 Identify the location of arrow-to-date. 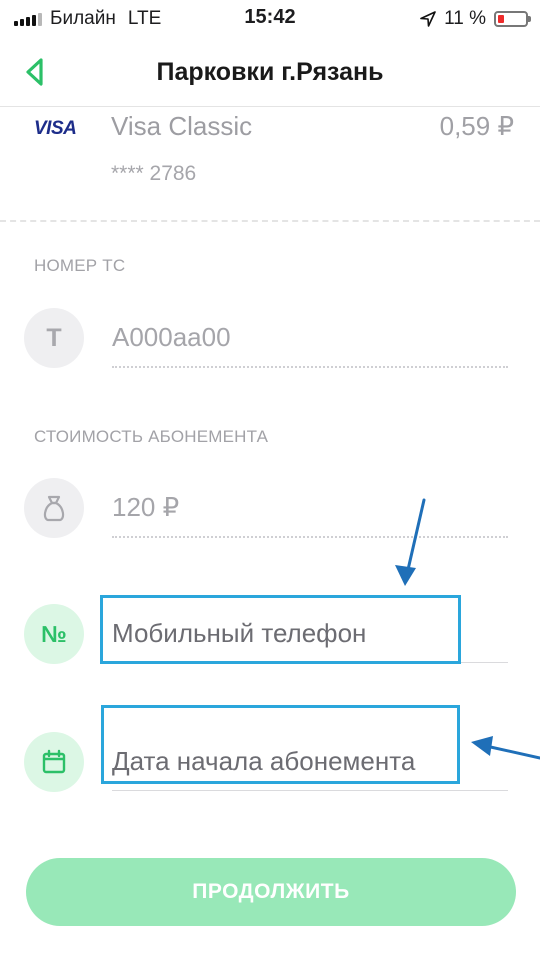
(505, 748).